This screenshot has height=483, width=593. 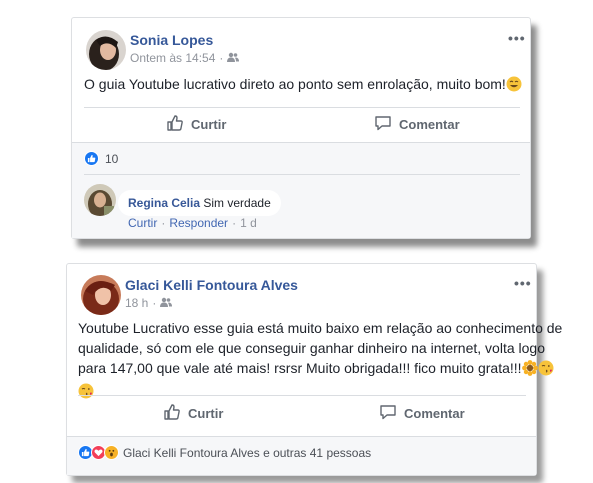 I want to click on sunflower-emoji, so click(x=529, y=370).